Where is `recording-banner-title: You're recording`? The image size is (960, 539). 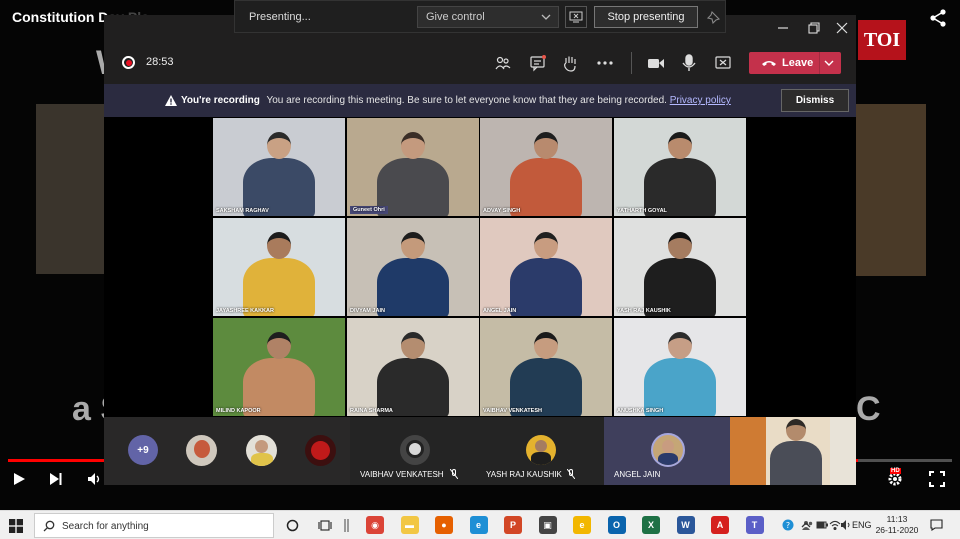 recording-banner-title: You're recording is located at coordinates (220, 100).